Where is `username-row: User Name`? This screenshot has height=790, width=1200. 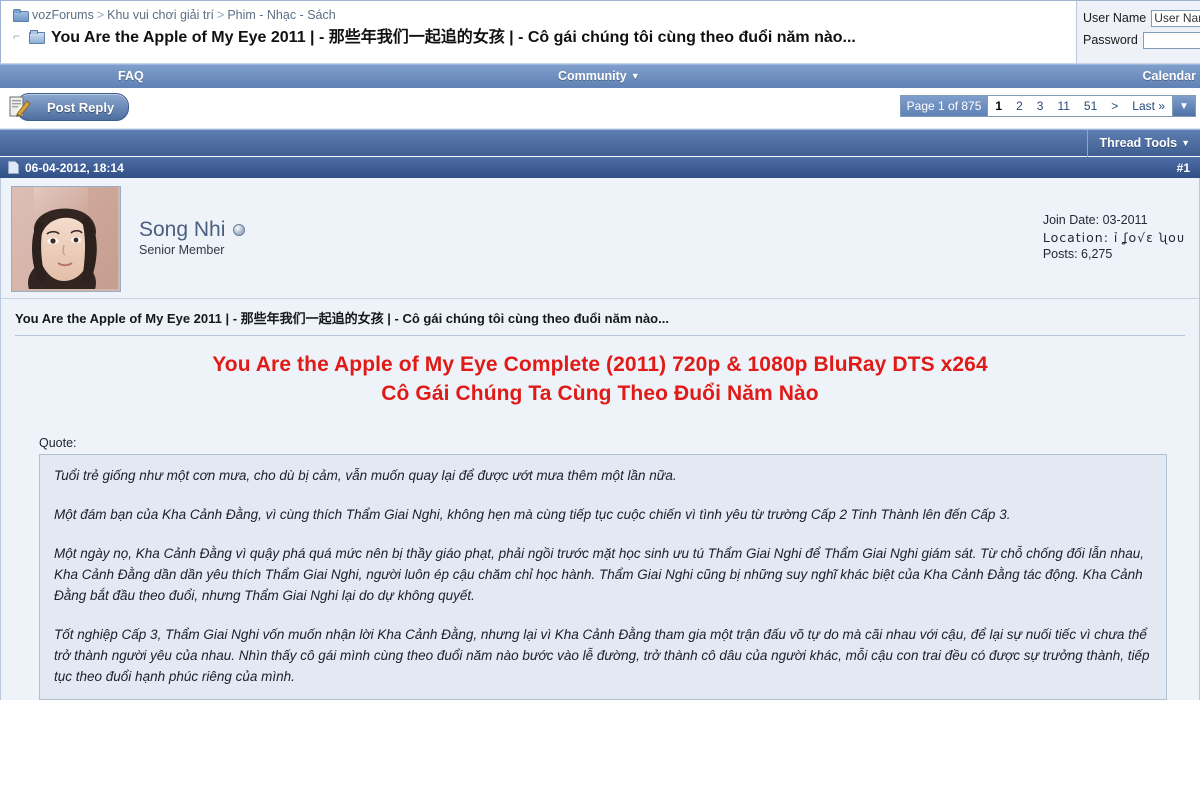
username-row: User Name is located at coordinates (1141, 18).